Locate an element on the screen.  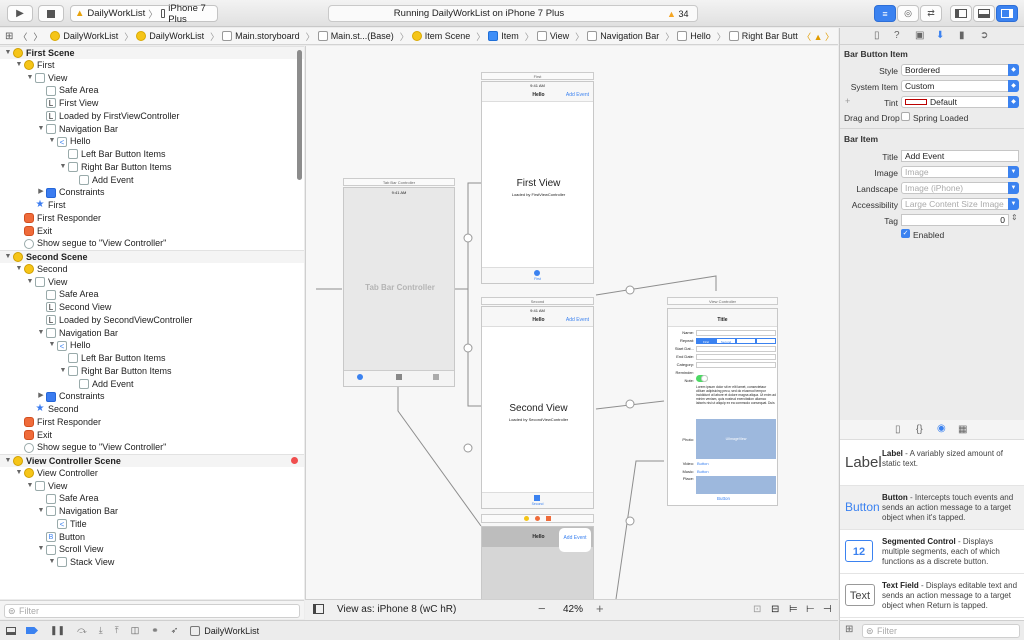
tab-bar-controller-scene: 9:41 AM Tab Bar Controller is located at coordinates (399, 287).